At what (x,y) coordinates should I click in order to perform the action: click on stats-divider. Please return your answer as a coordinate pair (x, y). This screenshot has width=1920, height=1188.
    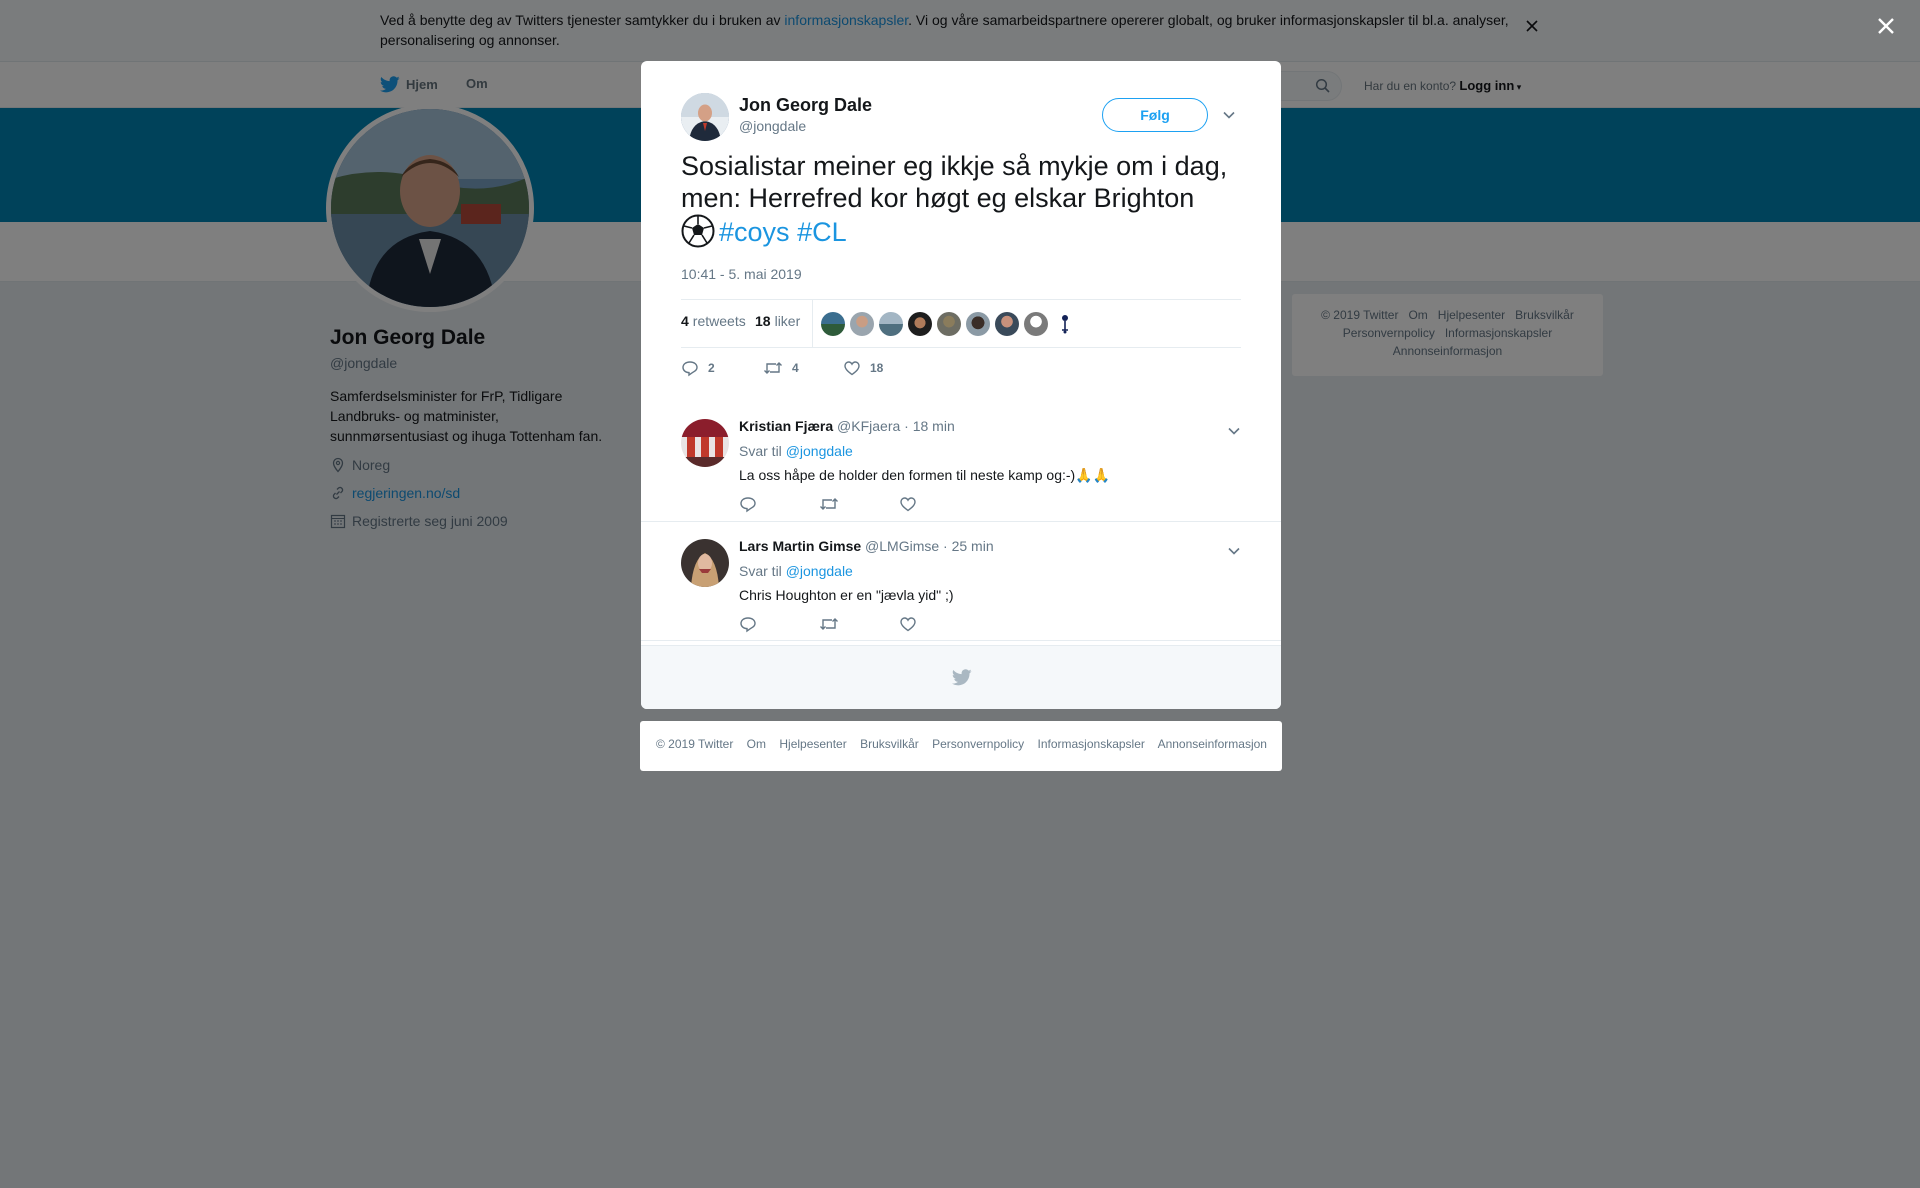
    Looking at the image, I should click on (812, 323).